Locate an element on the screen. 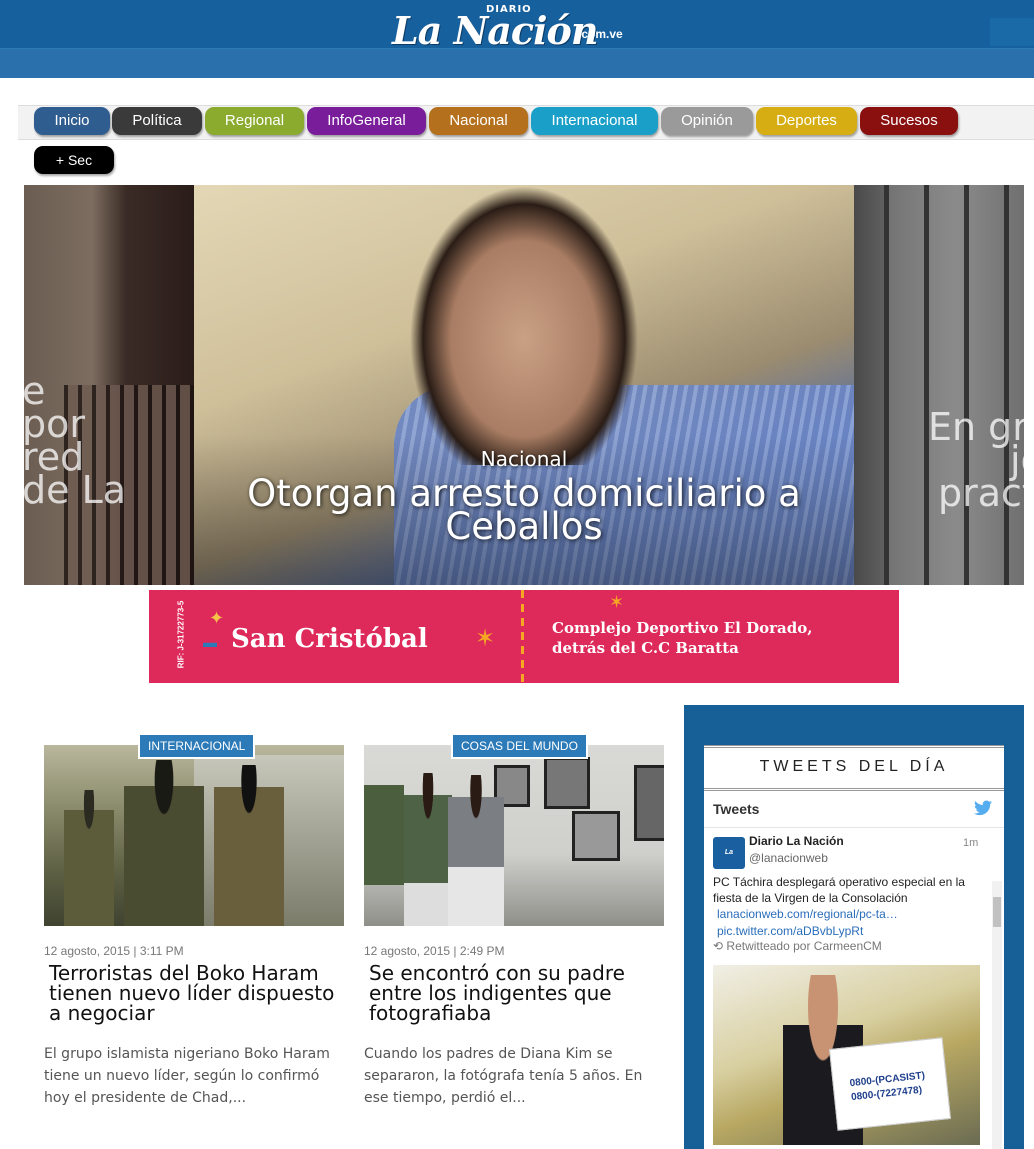 This screenshot has height=1149, width=1034. nav-item-sucesos: Sucesos is located at coordinates (909, 121).